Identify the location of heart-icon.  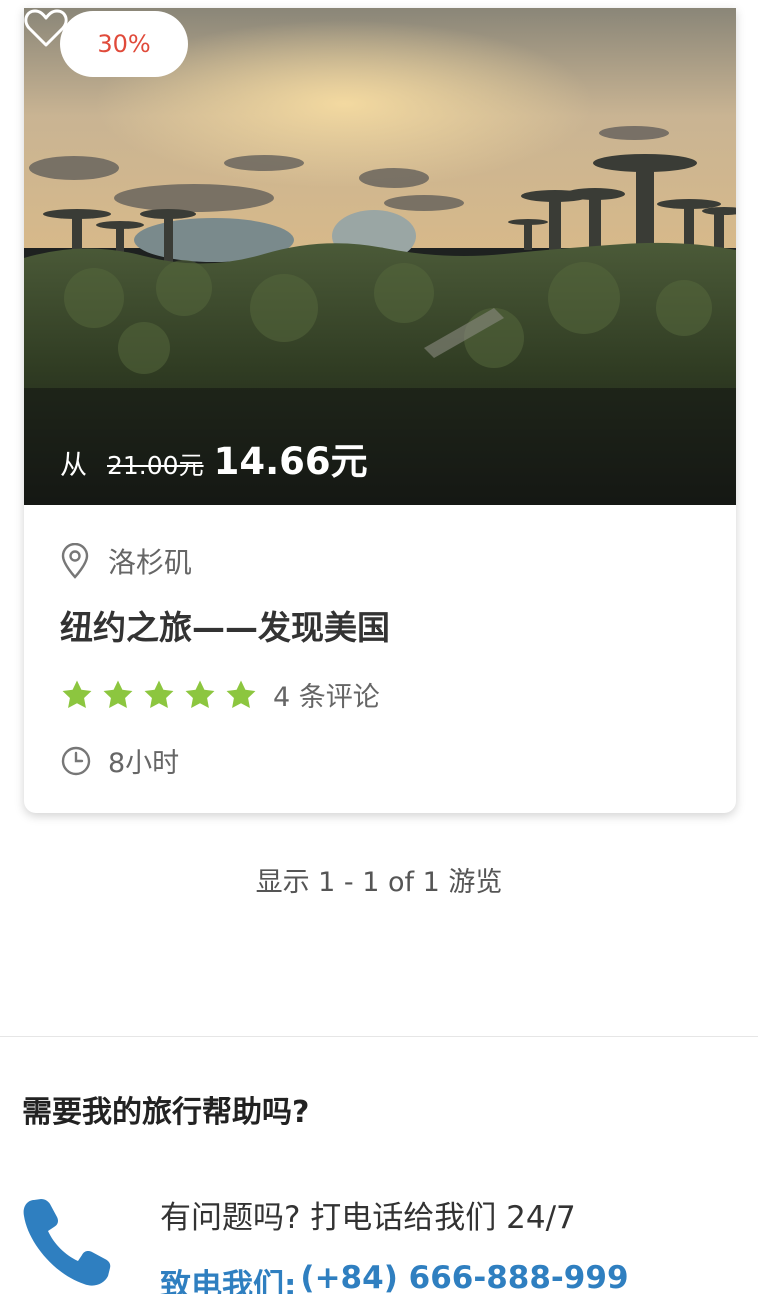
(46, 28).